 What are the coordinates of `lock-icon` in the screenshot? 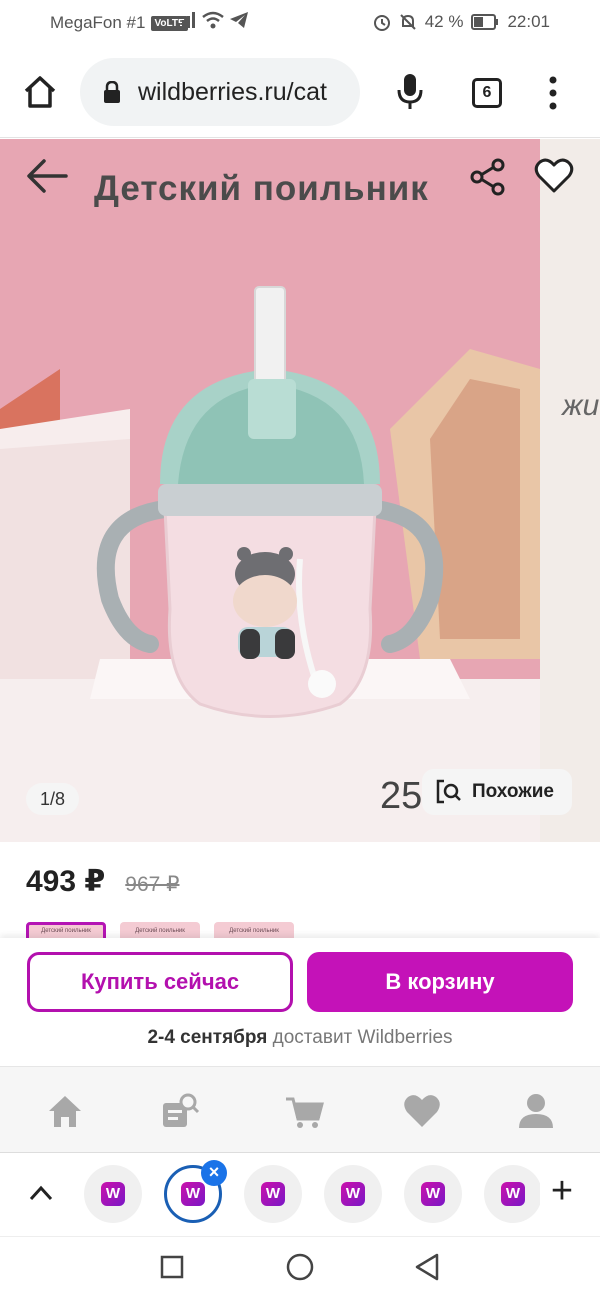 It's located at (112, 92).